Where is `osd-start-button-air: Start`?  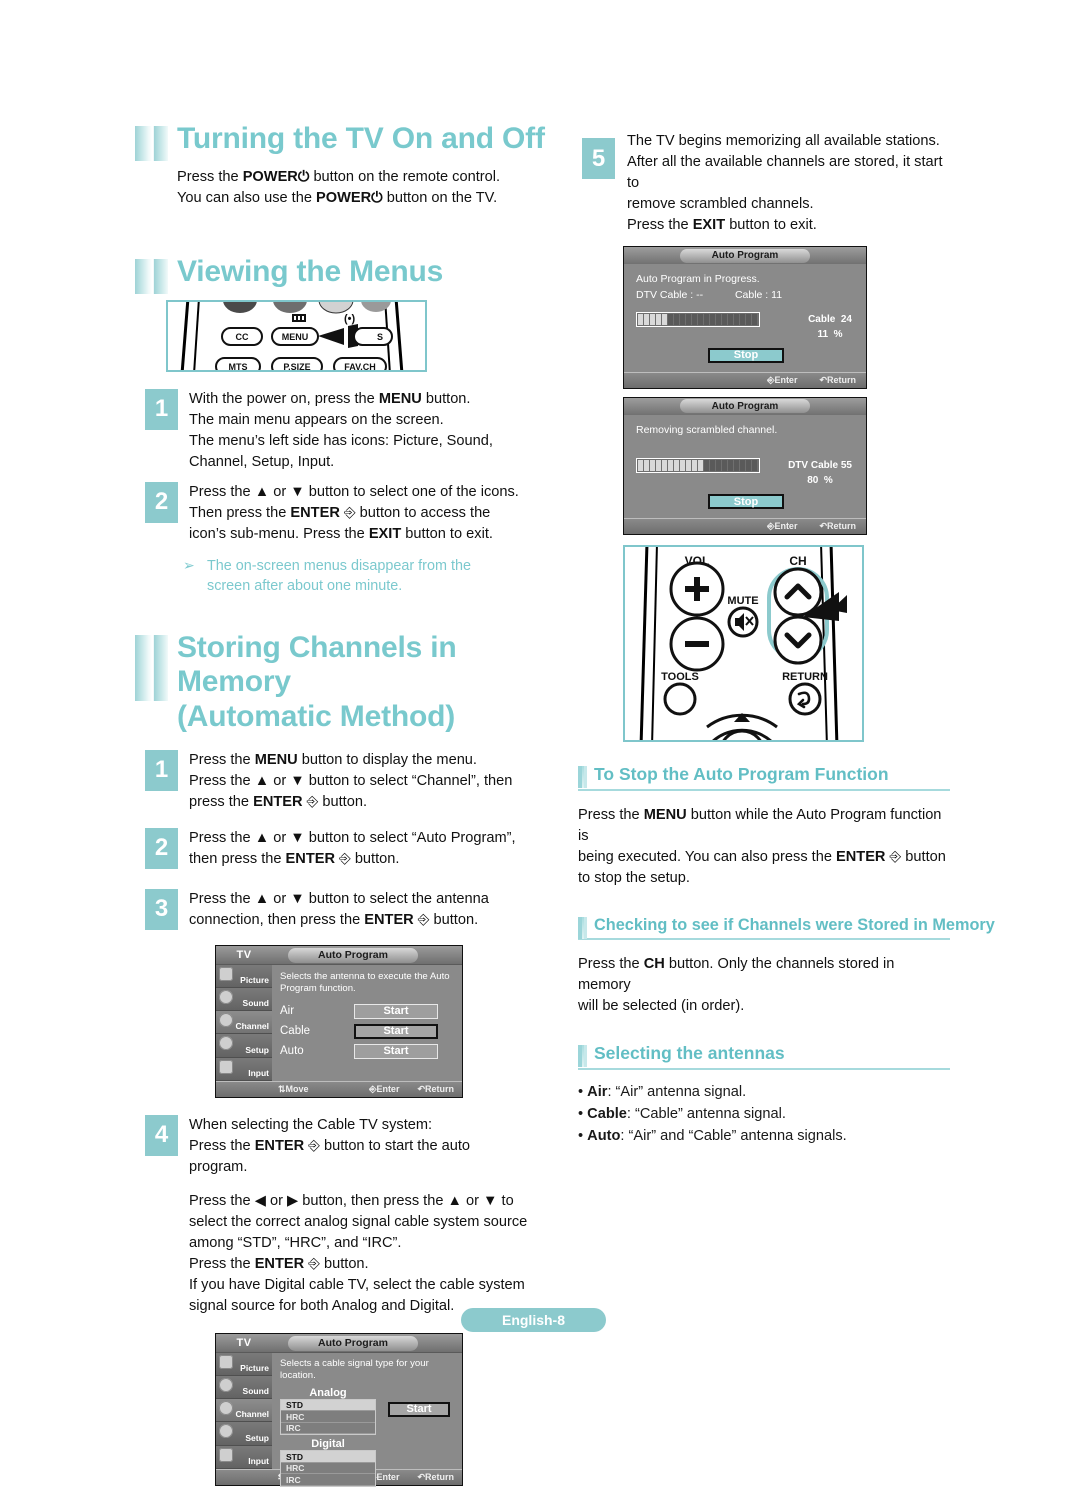 osd-start-button-air: Start is located at coordinates (396, 1011).